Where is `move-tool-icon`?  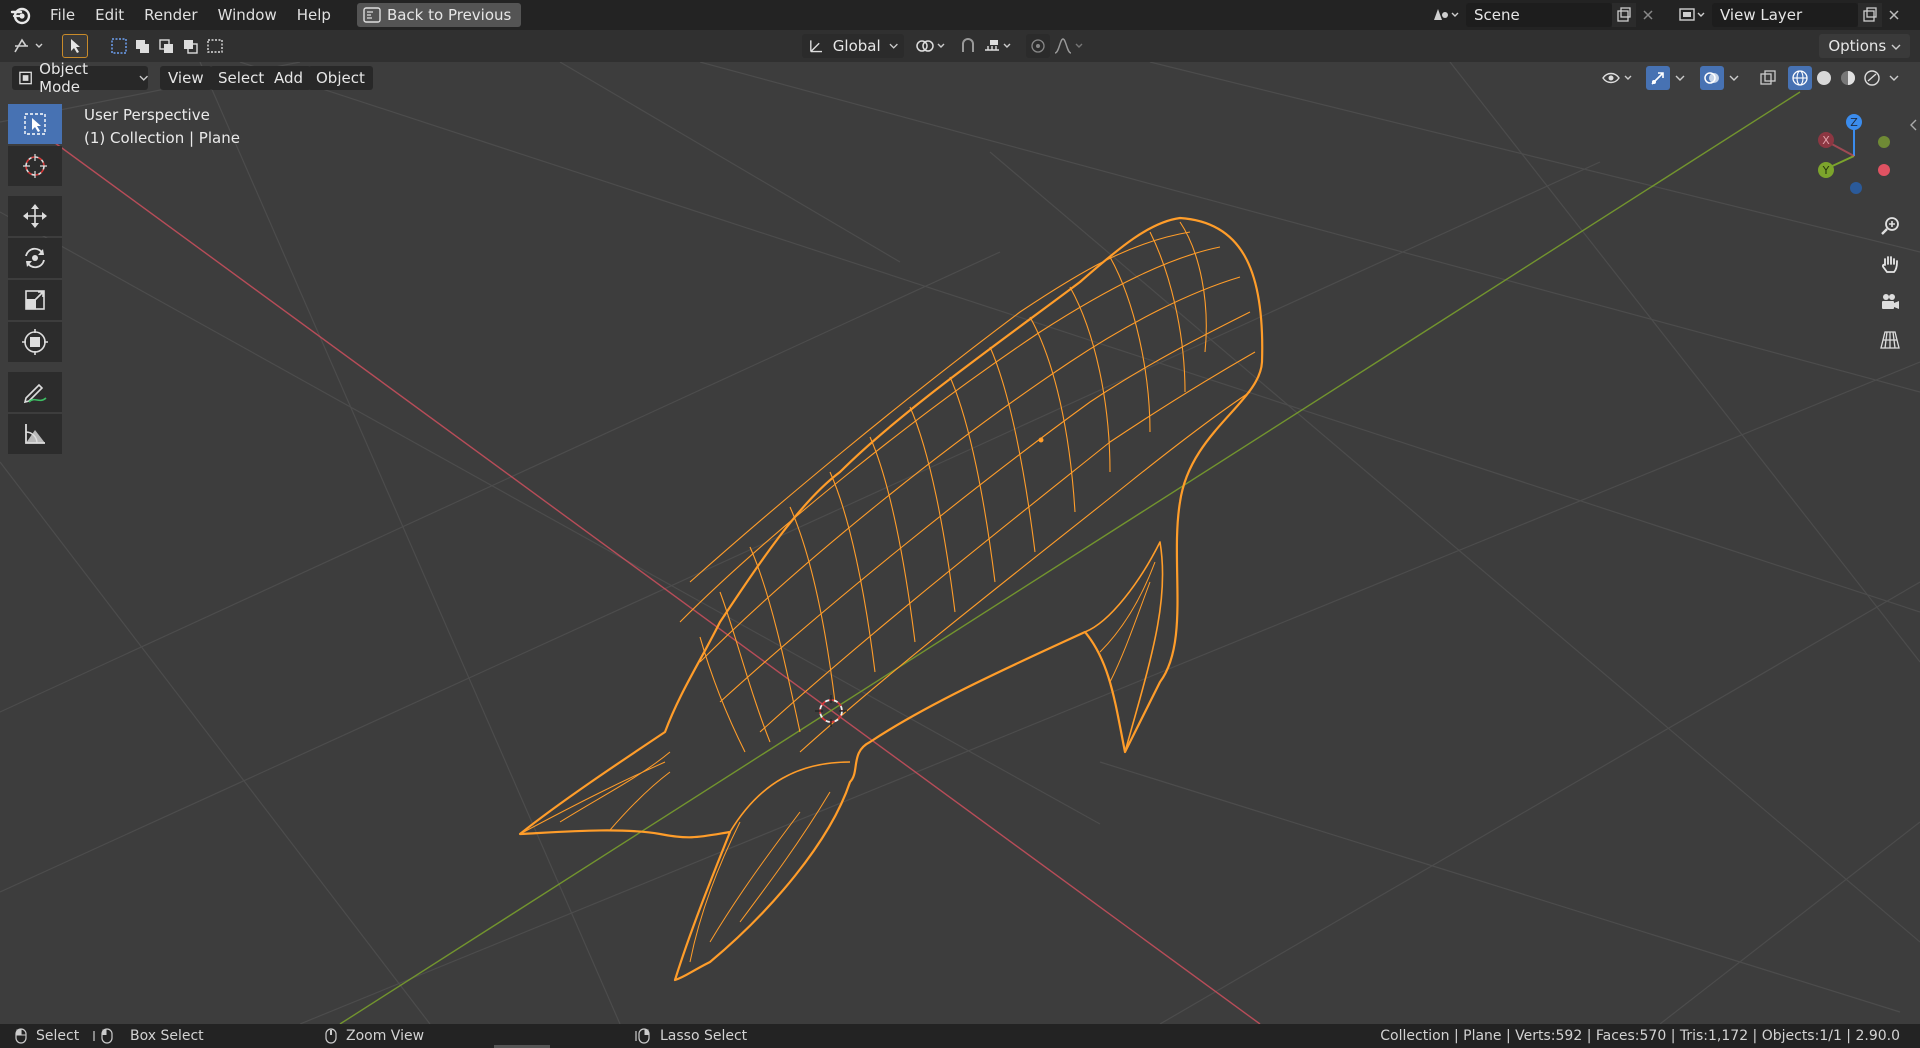 move-tool-icon is located at coordinates (35, 216).